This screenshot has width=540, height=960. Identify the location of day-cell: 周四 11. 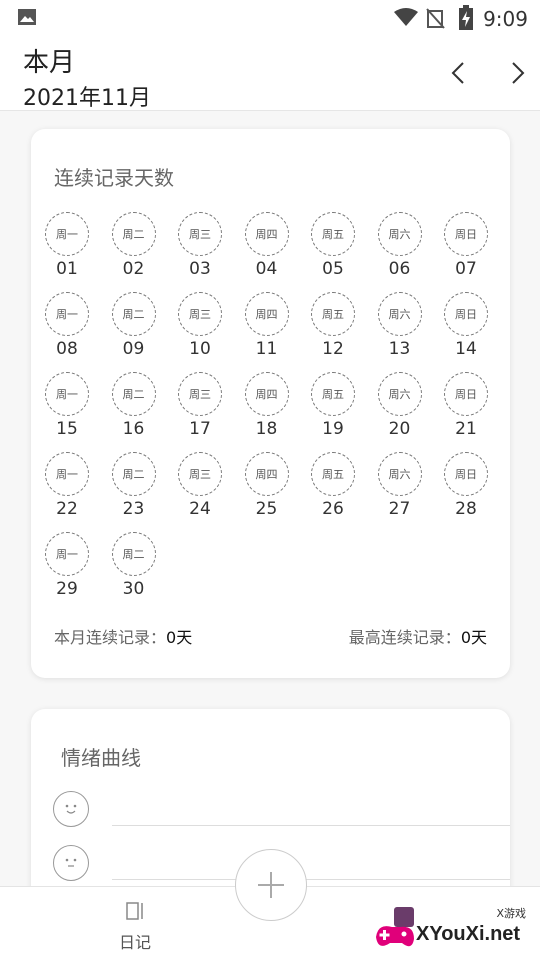
(267, 325).